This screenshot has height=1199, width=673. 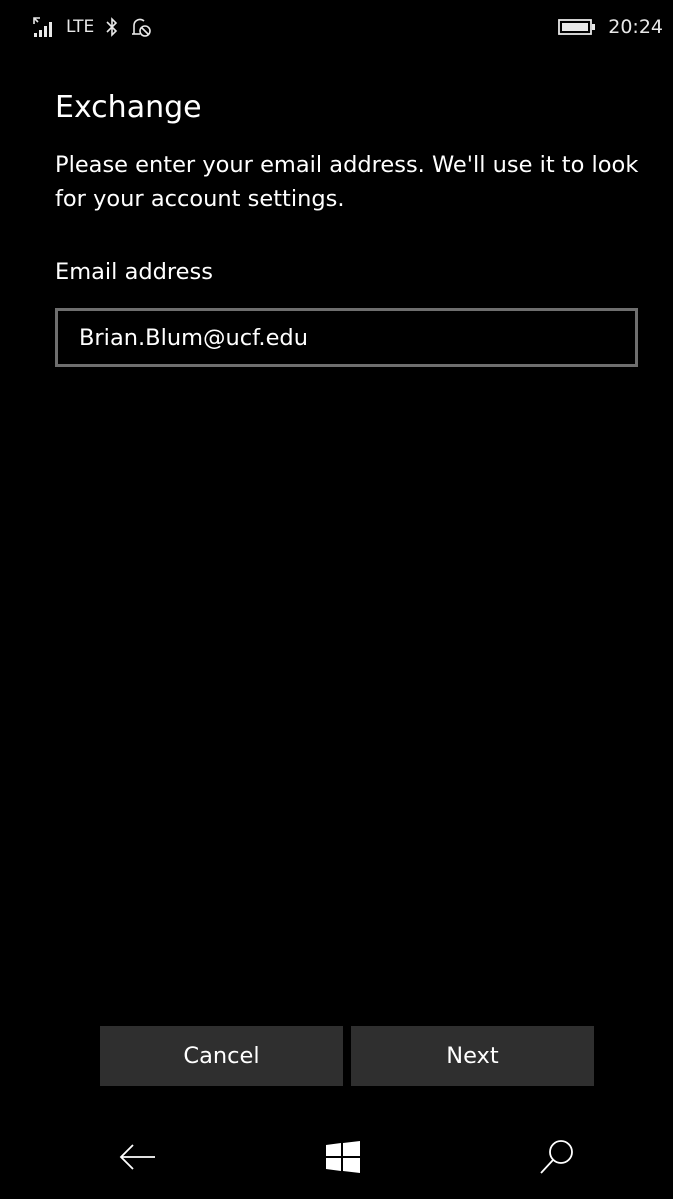 What do you see at coordinates (635, 27) in the screenshot?
I see `clock: 20:24` at bounding box center [635, 27].